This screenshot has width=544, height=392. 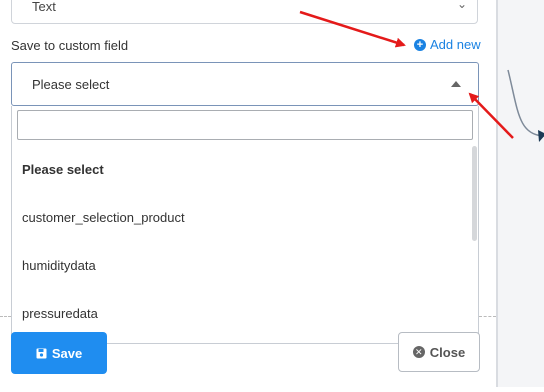 What do you see at coordinates (244, 12) in the screenshot?
I see `type-select: Text ⌄` at bounding box center [244, 12].